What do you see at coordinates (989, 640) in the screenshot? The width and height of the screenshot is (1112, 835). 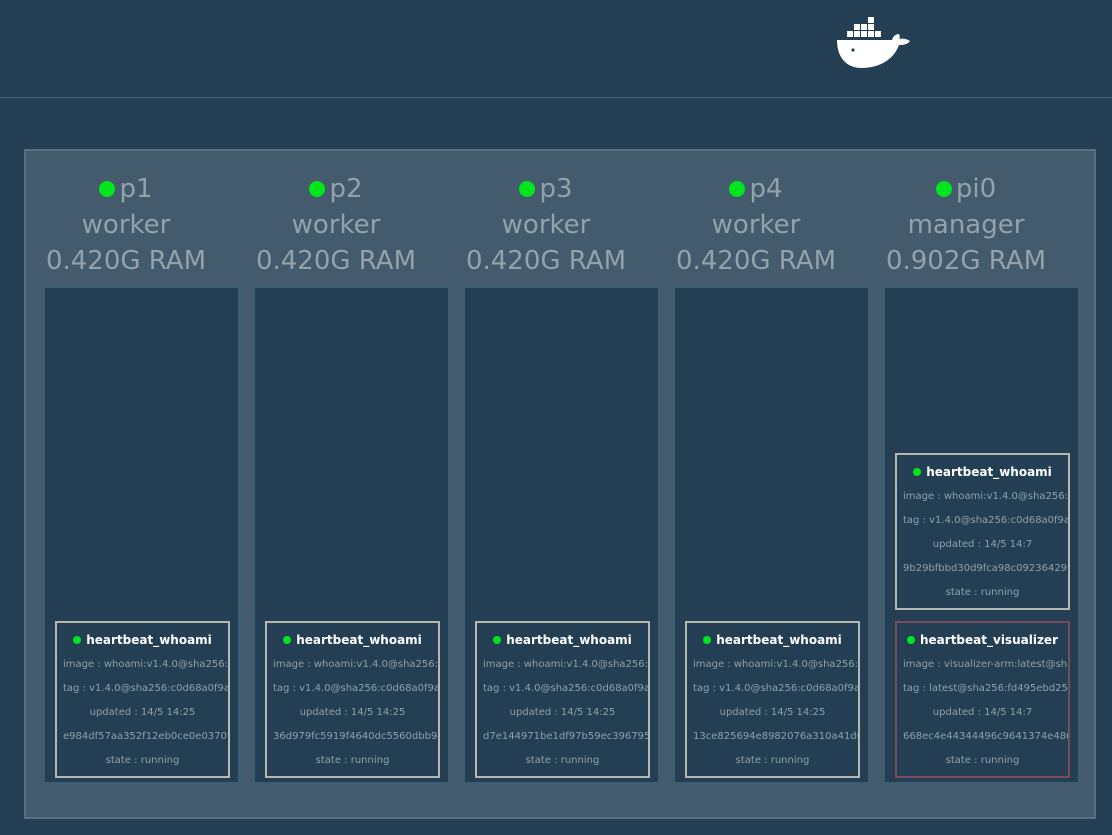 I see `task-service-name: heartbeat_visualizer` at bounding box center [989, 640].